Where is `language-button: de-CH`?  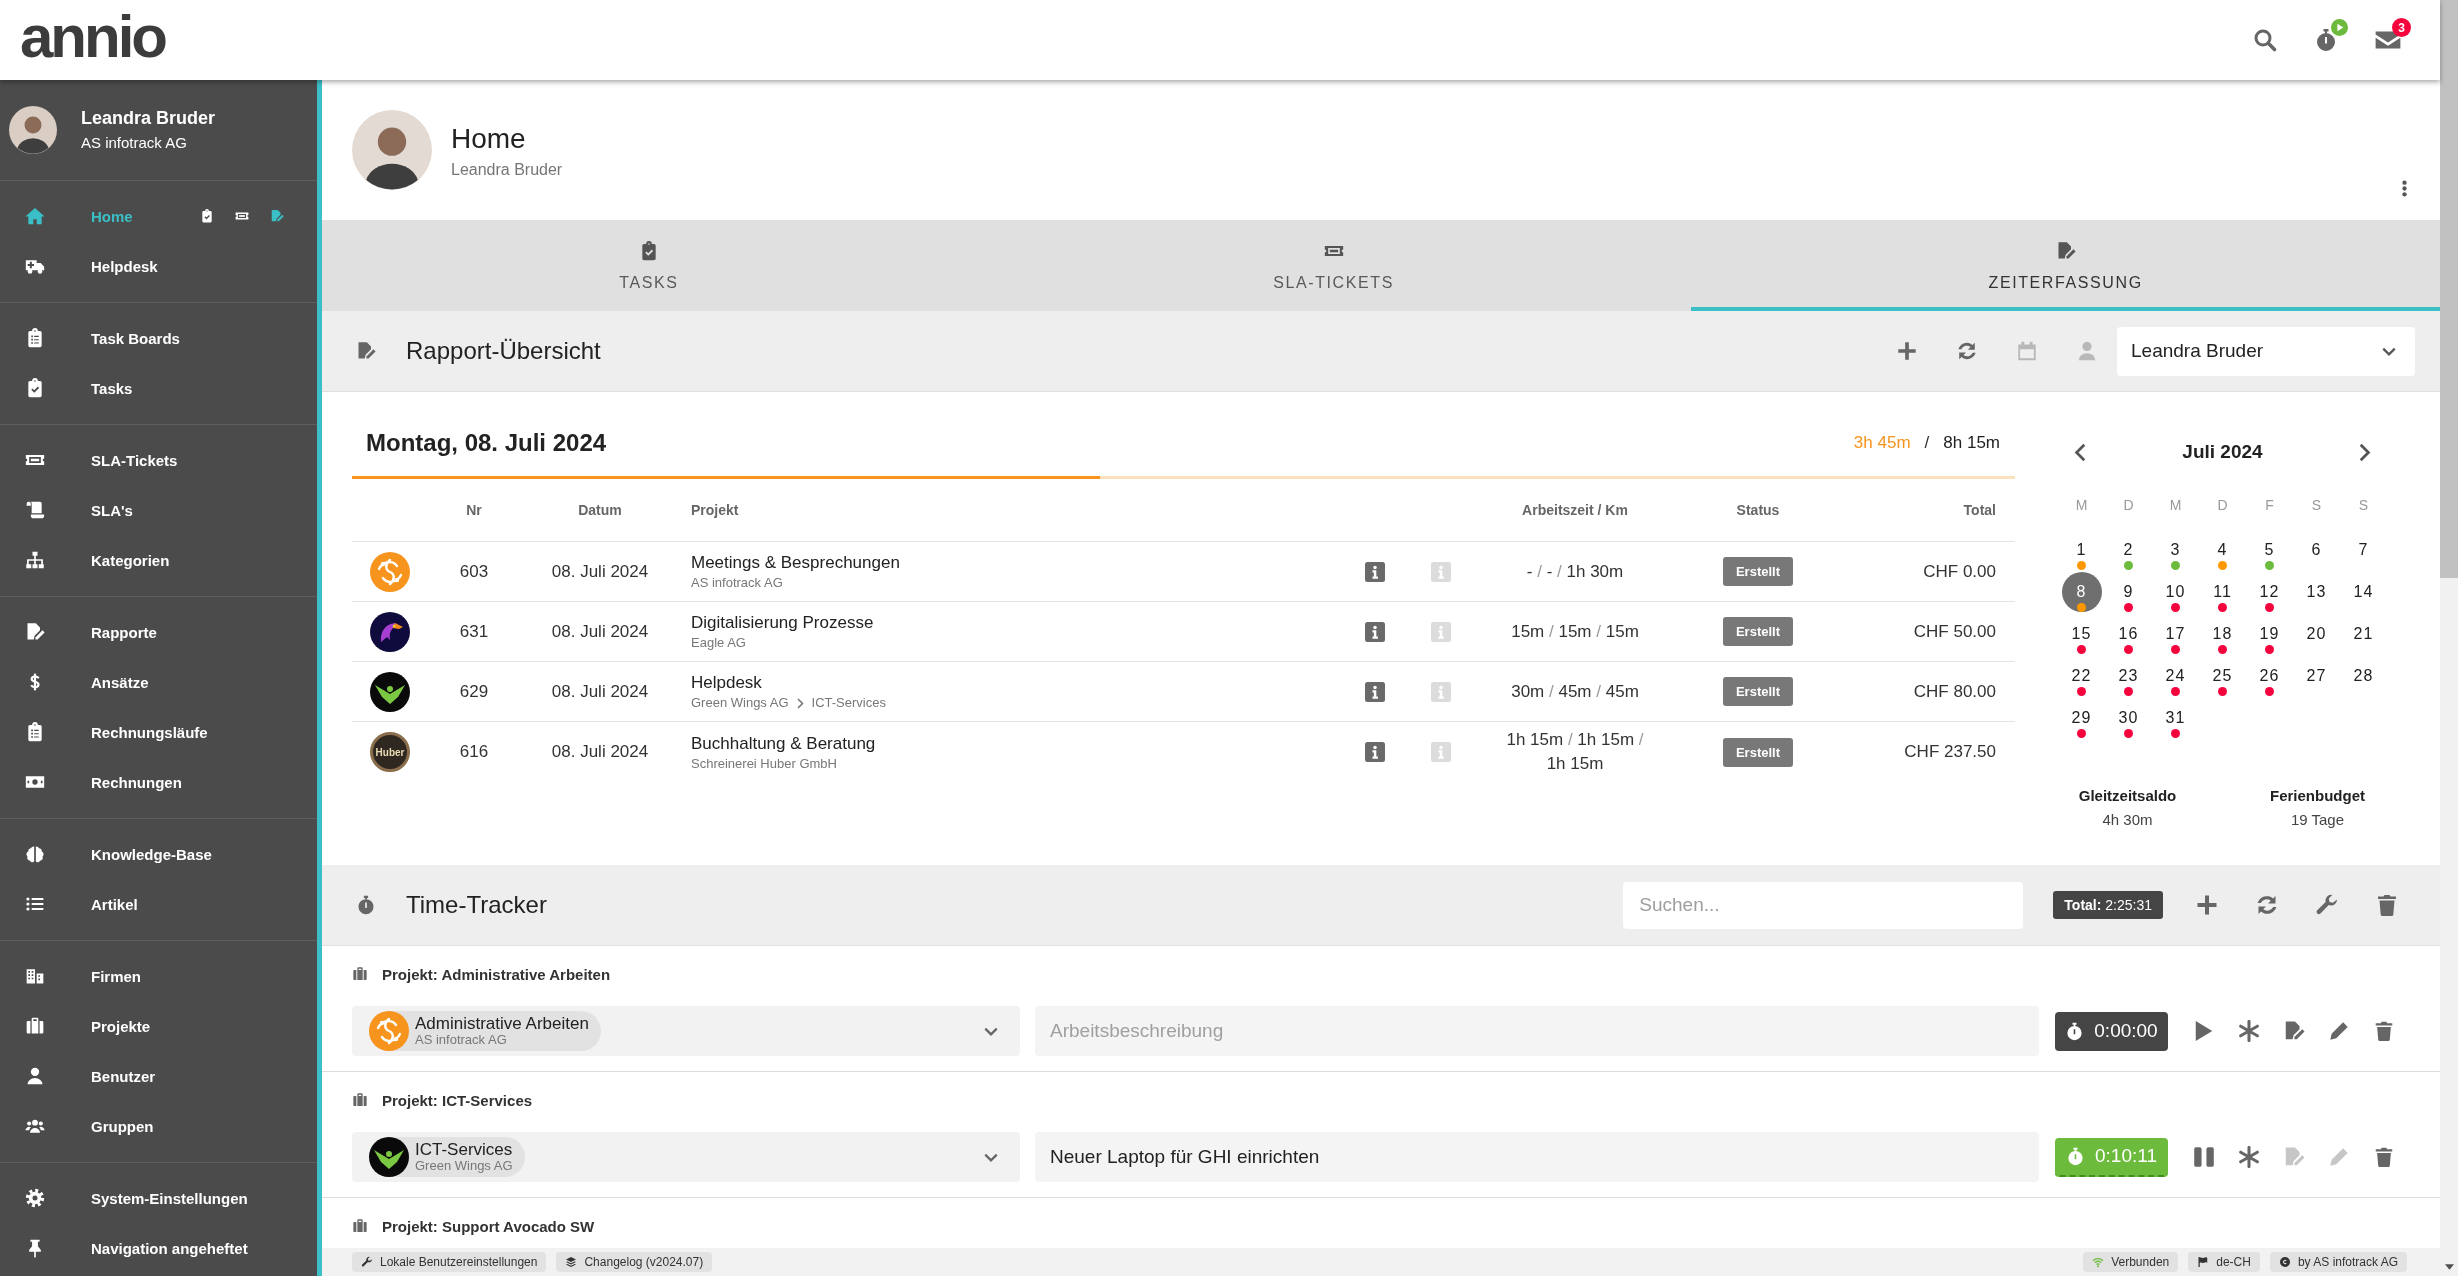 language-button: de-CH is located at coordinates (2224, 1262).